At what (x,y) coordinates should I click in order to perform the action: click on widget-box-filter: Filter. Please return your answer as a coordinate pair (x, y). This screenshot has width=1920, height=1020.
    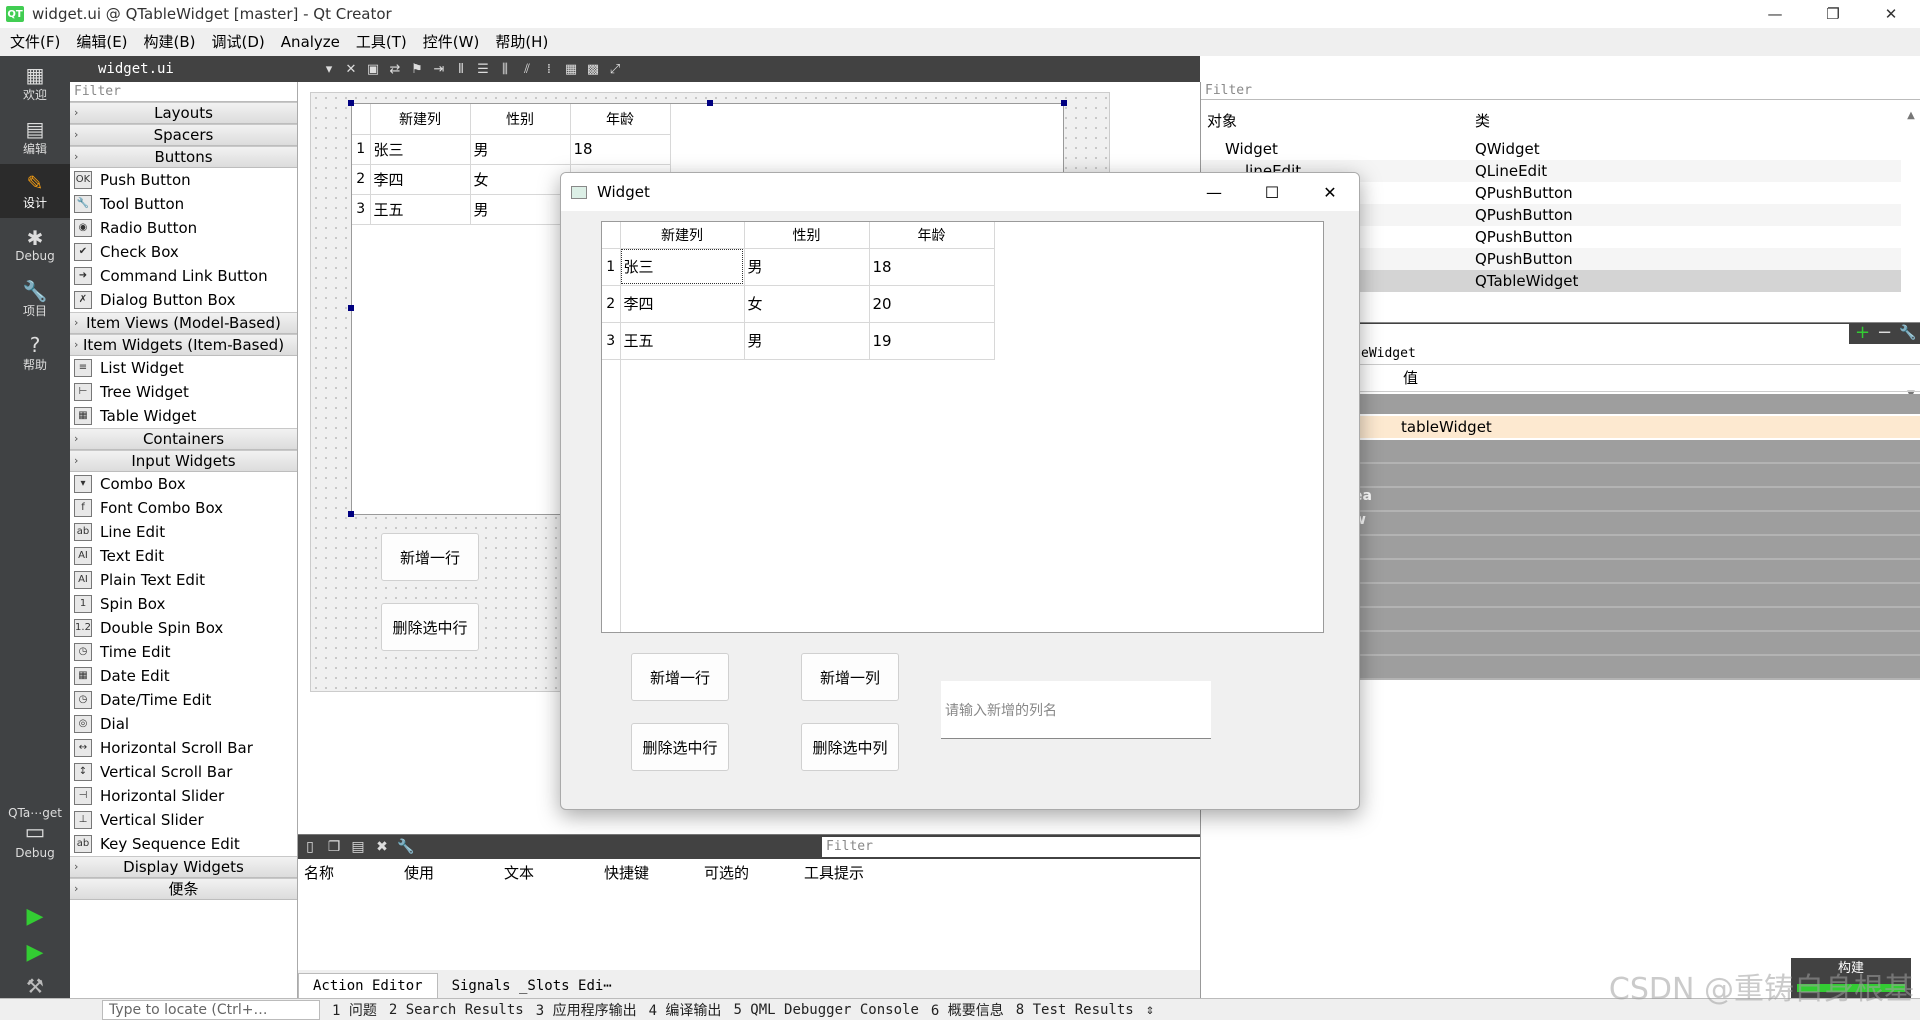
    Looking at the image, I should click on (183, 92).